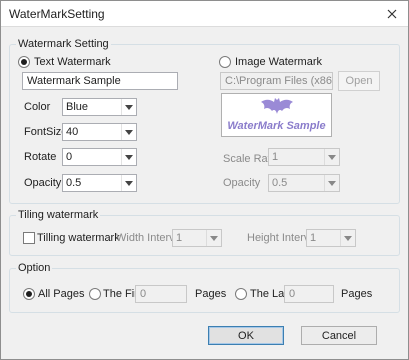 The image size is (409, 360). Describe the element at coordinates (61, 294) in the screenshot. I see `all-pages-label: All Pages` at that location.